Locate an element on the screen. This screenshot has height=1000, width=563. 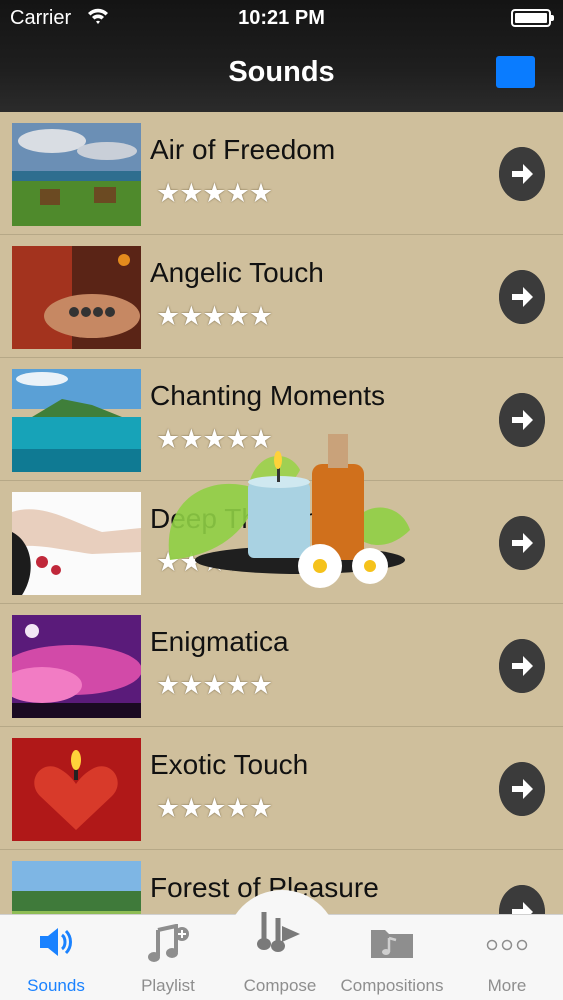
sound-title: Chanting Moments is located at coordinates (268, 395).